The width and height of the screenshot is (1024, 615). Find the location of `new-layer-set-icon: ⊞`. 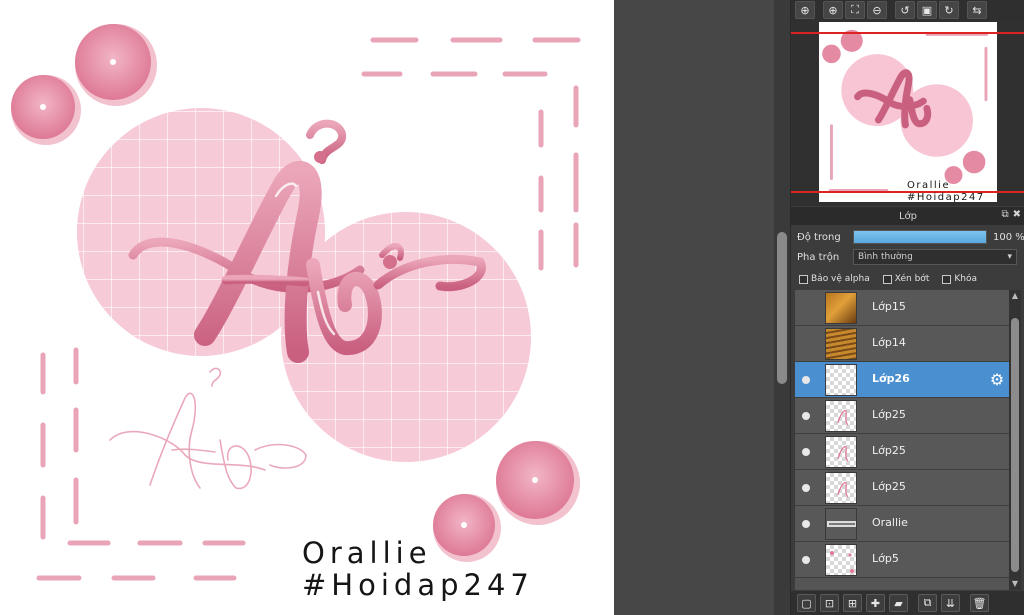

new-layer-set-icon: ⊞ is located at coordinates (852, 603).